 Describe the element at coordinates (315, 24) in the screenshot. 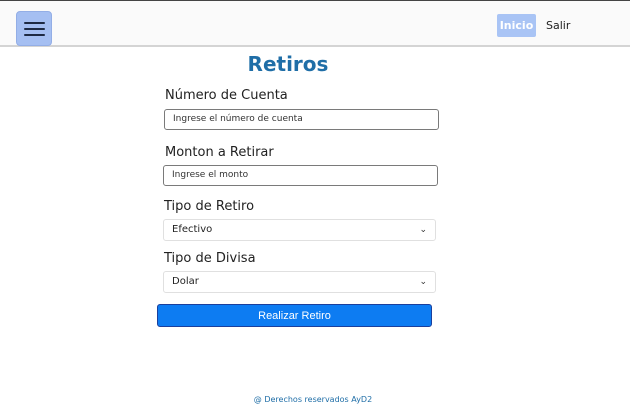

I see `navbar: Inicio Salir` at that location.